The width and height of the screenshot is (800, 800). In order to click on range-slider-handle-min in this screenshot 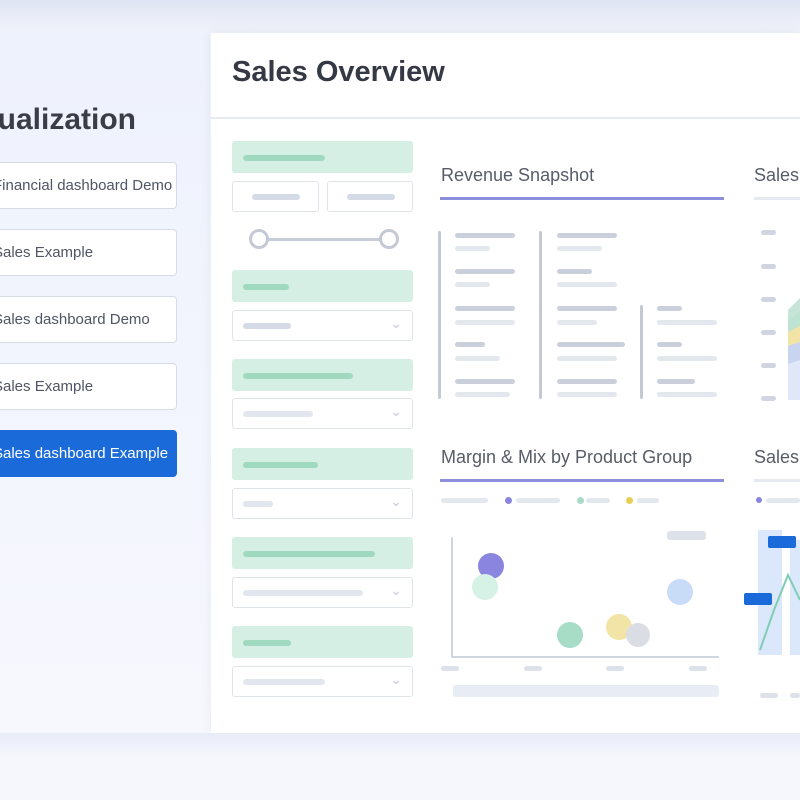, I will do `click(259, 239)`.